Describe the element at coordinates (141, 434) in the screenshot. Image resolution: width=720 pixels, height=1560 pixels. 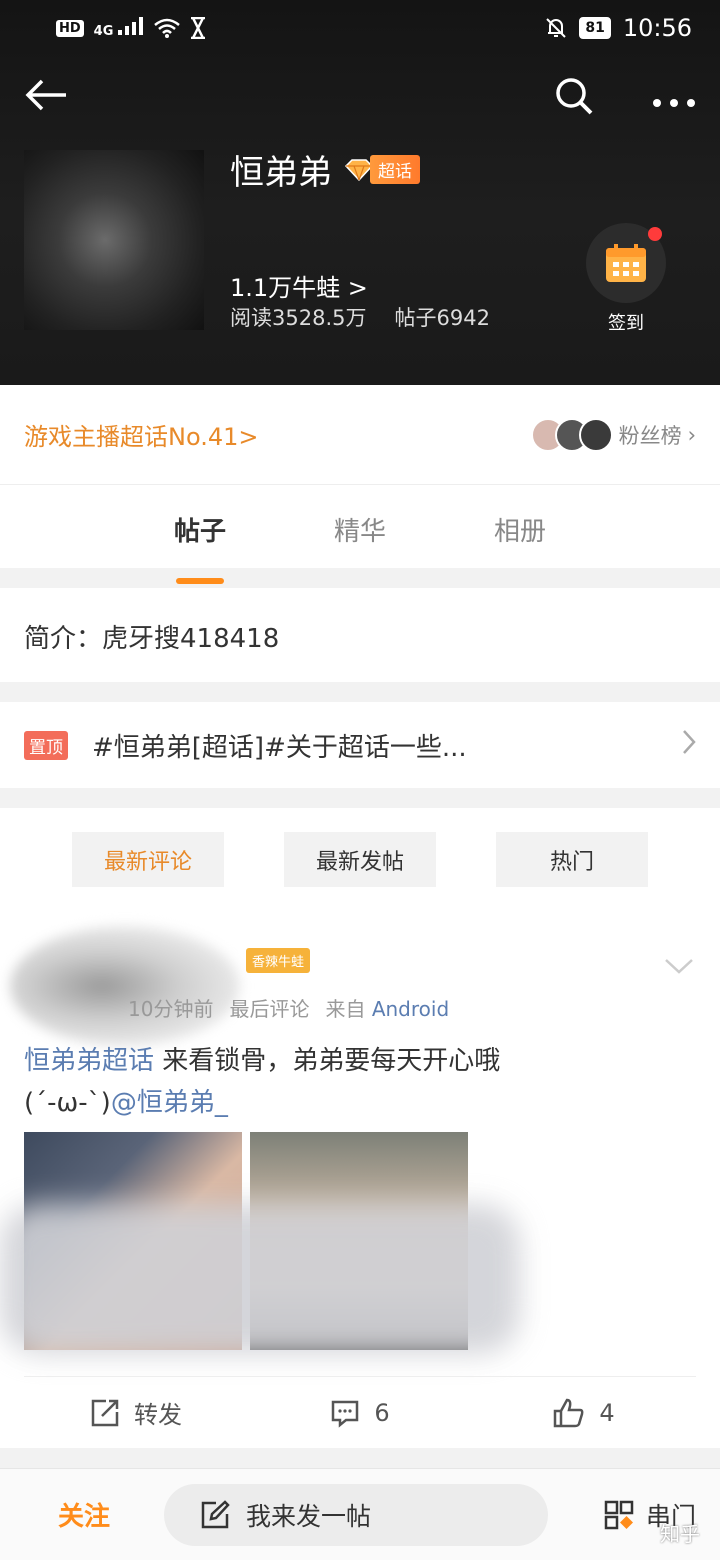
I see `rank-link: 游戏主播超话No.41>` at that location.